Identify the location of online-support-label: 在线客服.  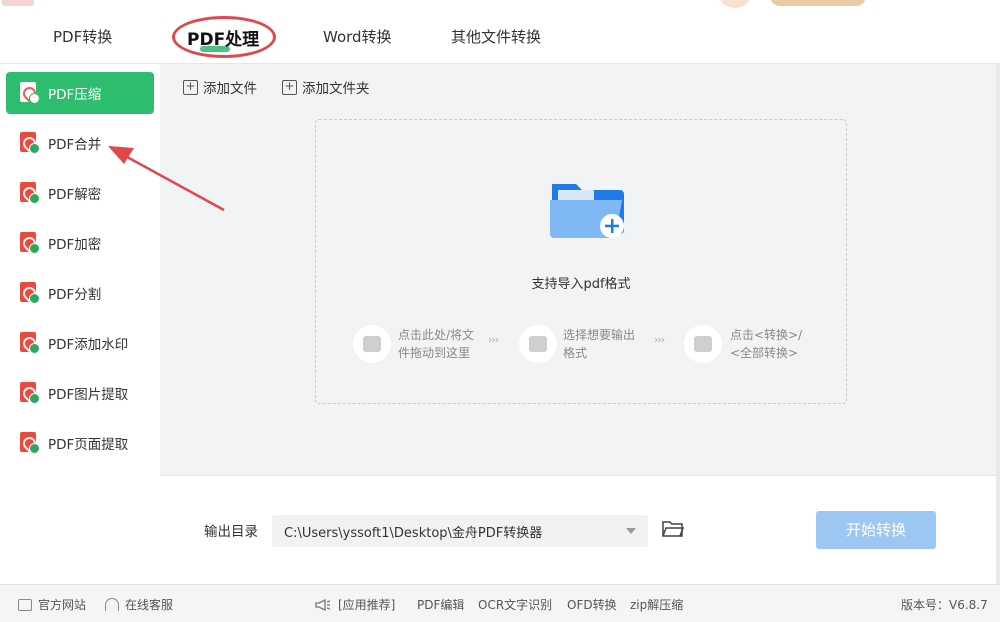
(149, 605).